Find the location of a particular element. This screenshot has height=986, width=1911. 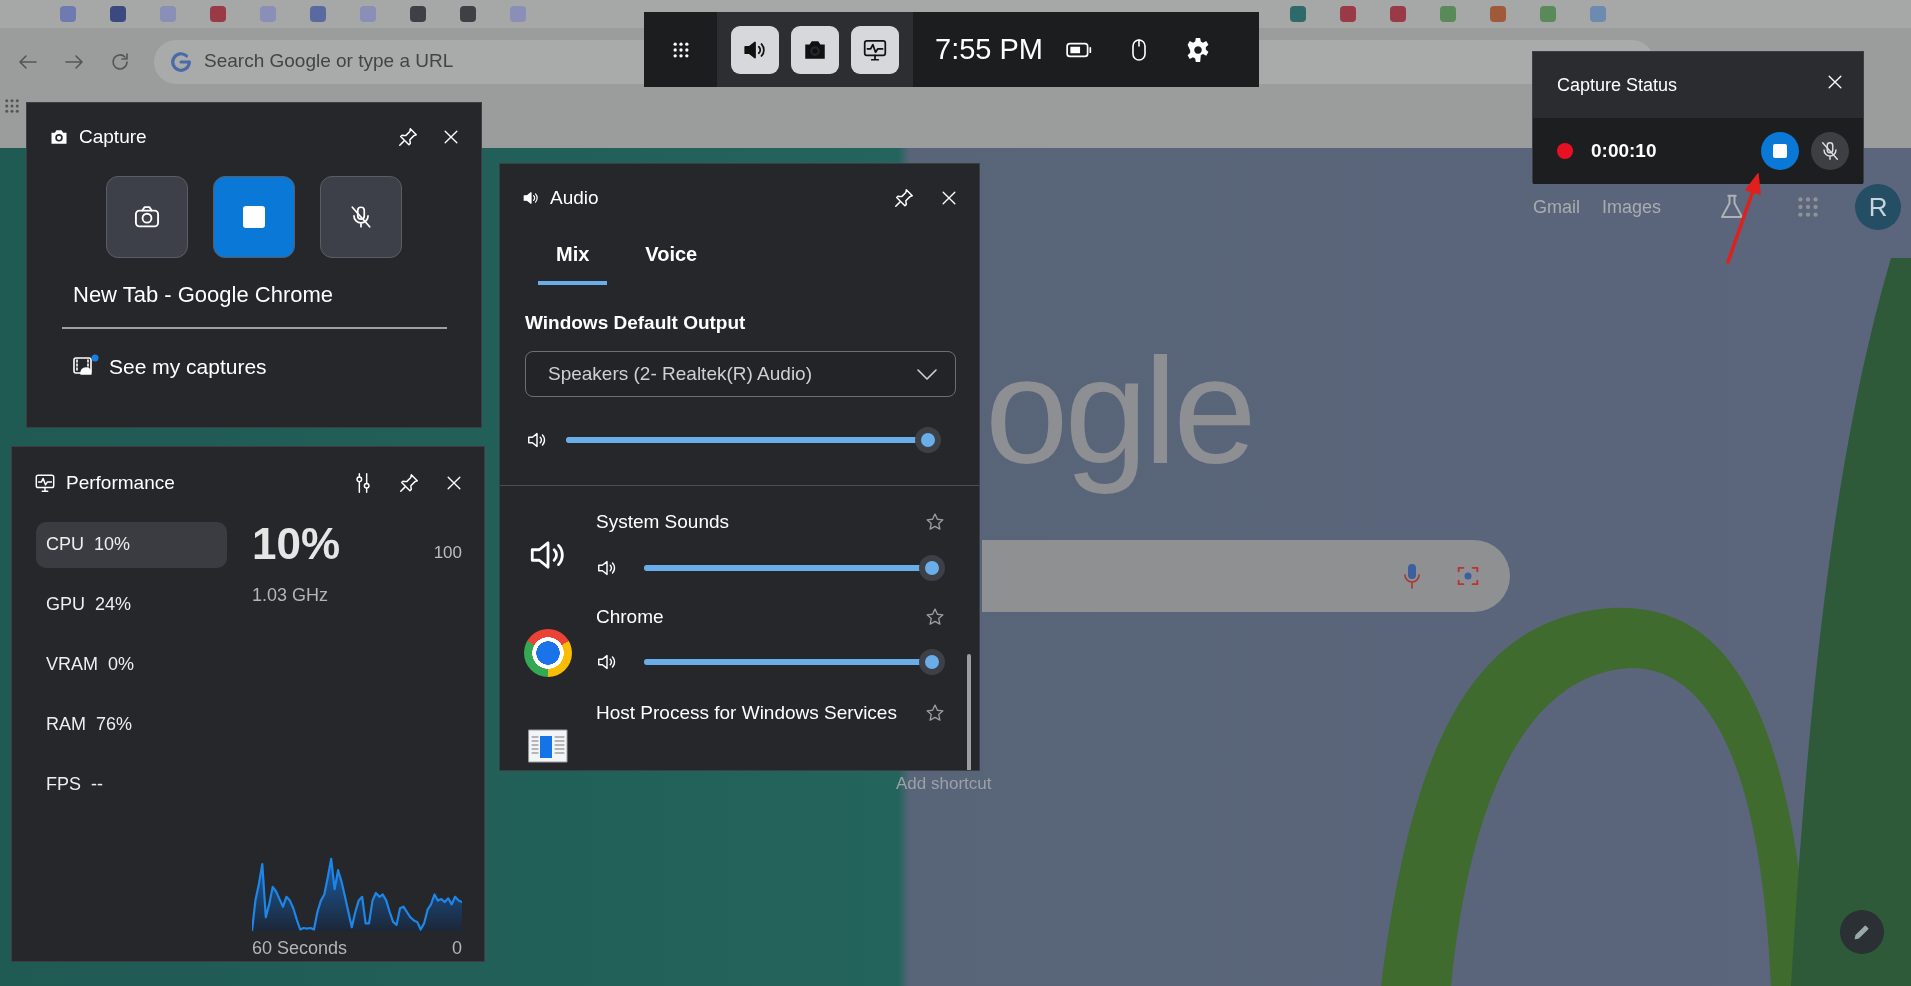

settings-icon is located at coordinates (1198, 49).